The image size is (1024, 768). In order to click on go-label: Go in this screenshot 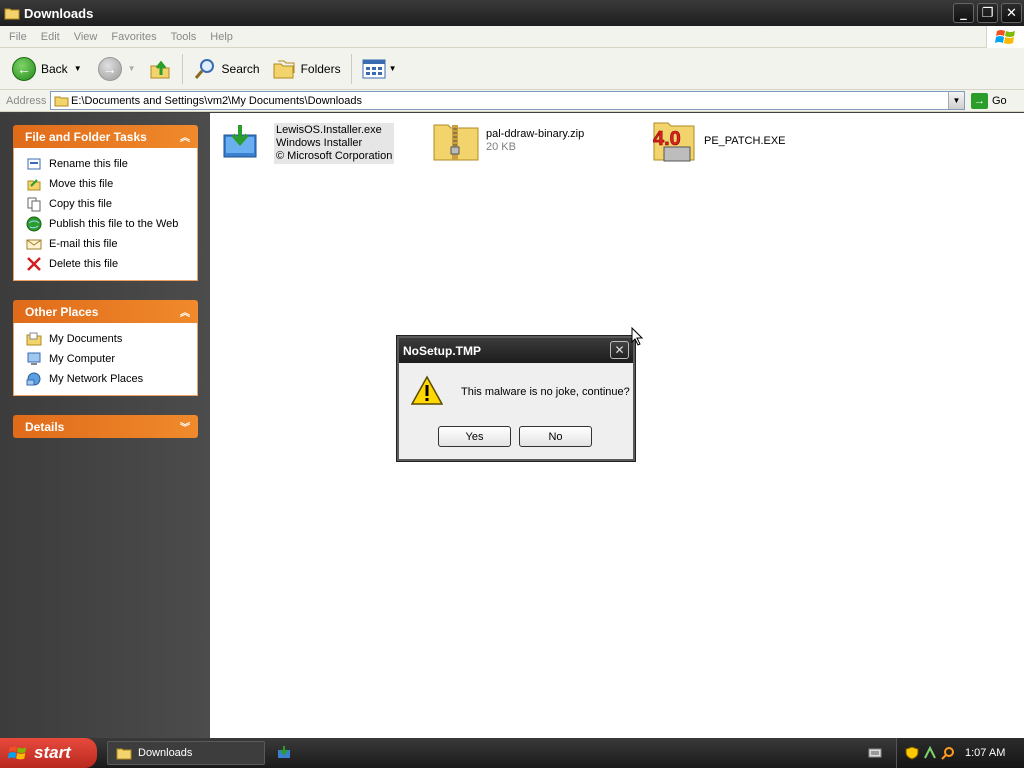, I will do `click(999, 100)`.